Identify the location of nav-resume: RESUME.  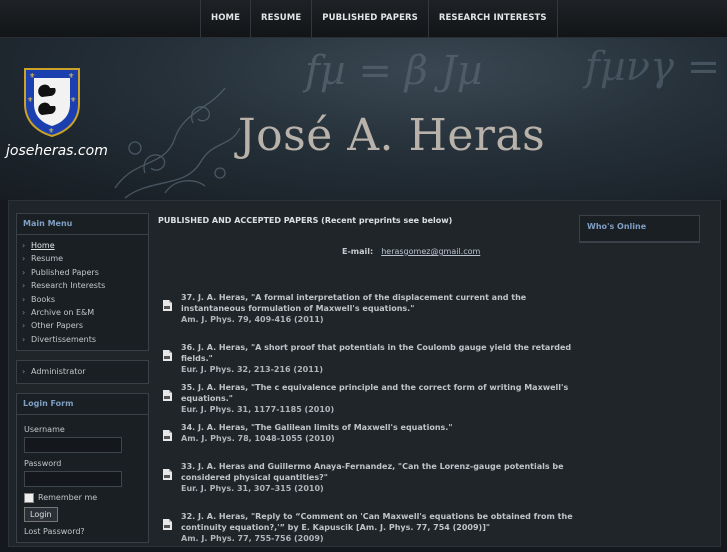
(282, 18).